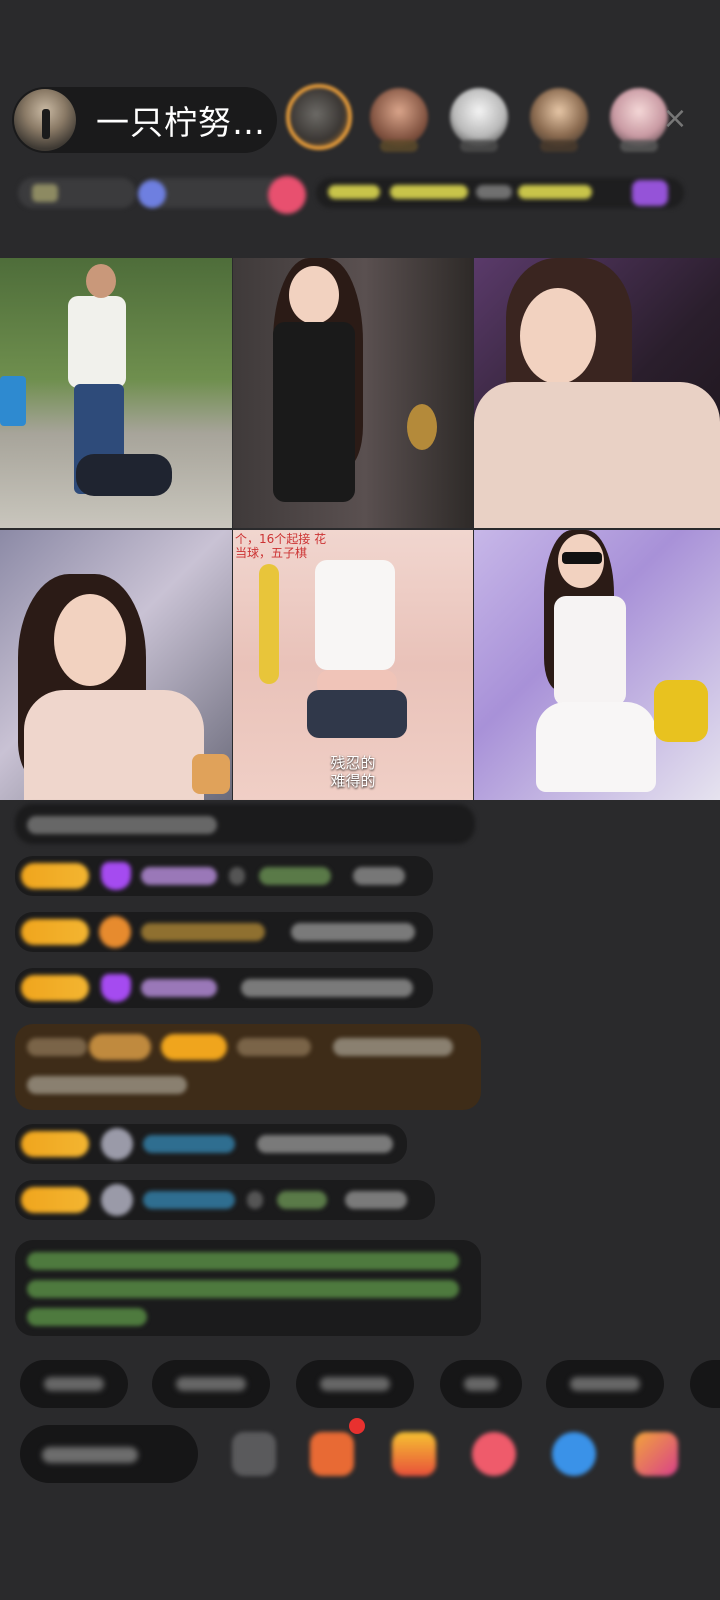  What do you see at coordinates (269, 624) in the screenshot?
I see `person-arm` at bounding box center [269, 624].